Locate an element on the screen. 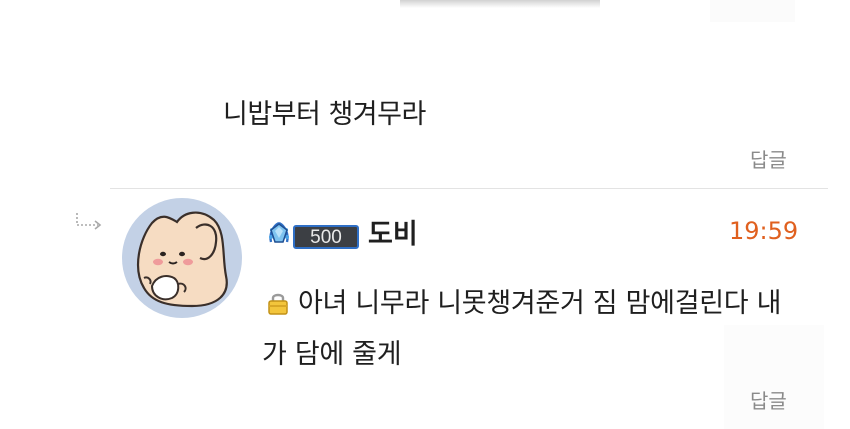 The width and height of the screenshot is (850, 429). avatar is located at coordinates (182, 258).